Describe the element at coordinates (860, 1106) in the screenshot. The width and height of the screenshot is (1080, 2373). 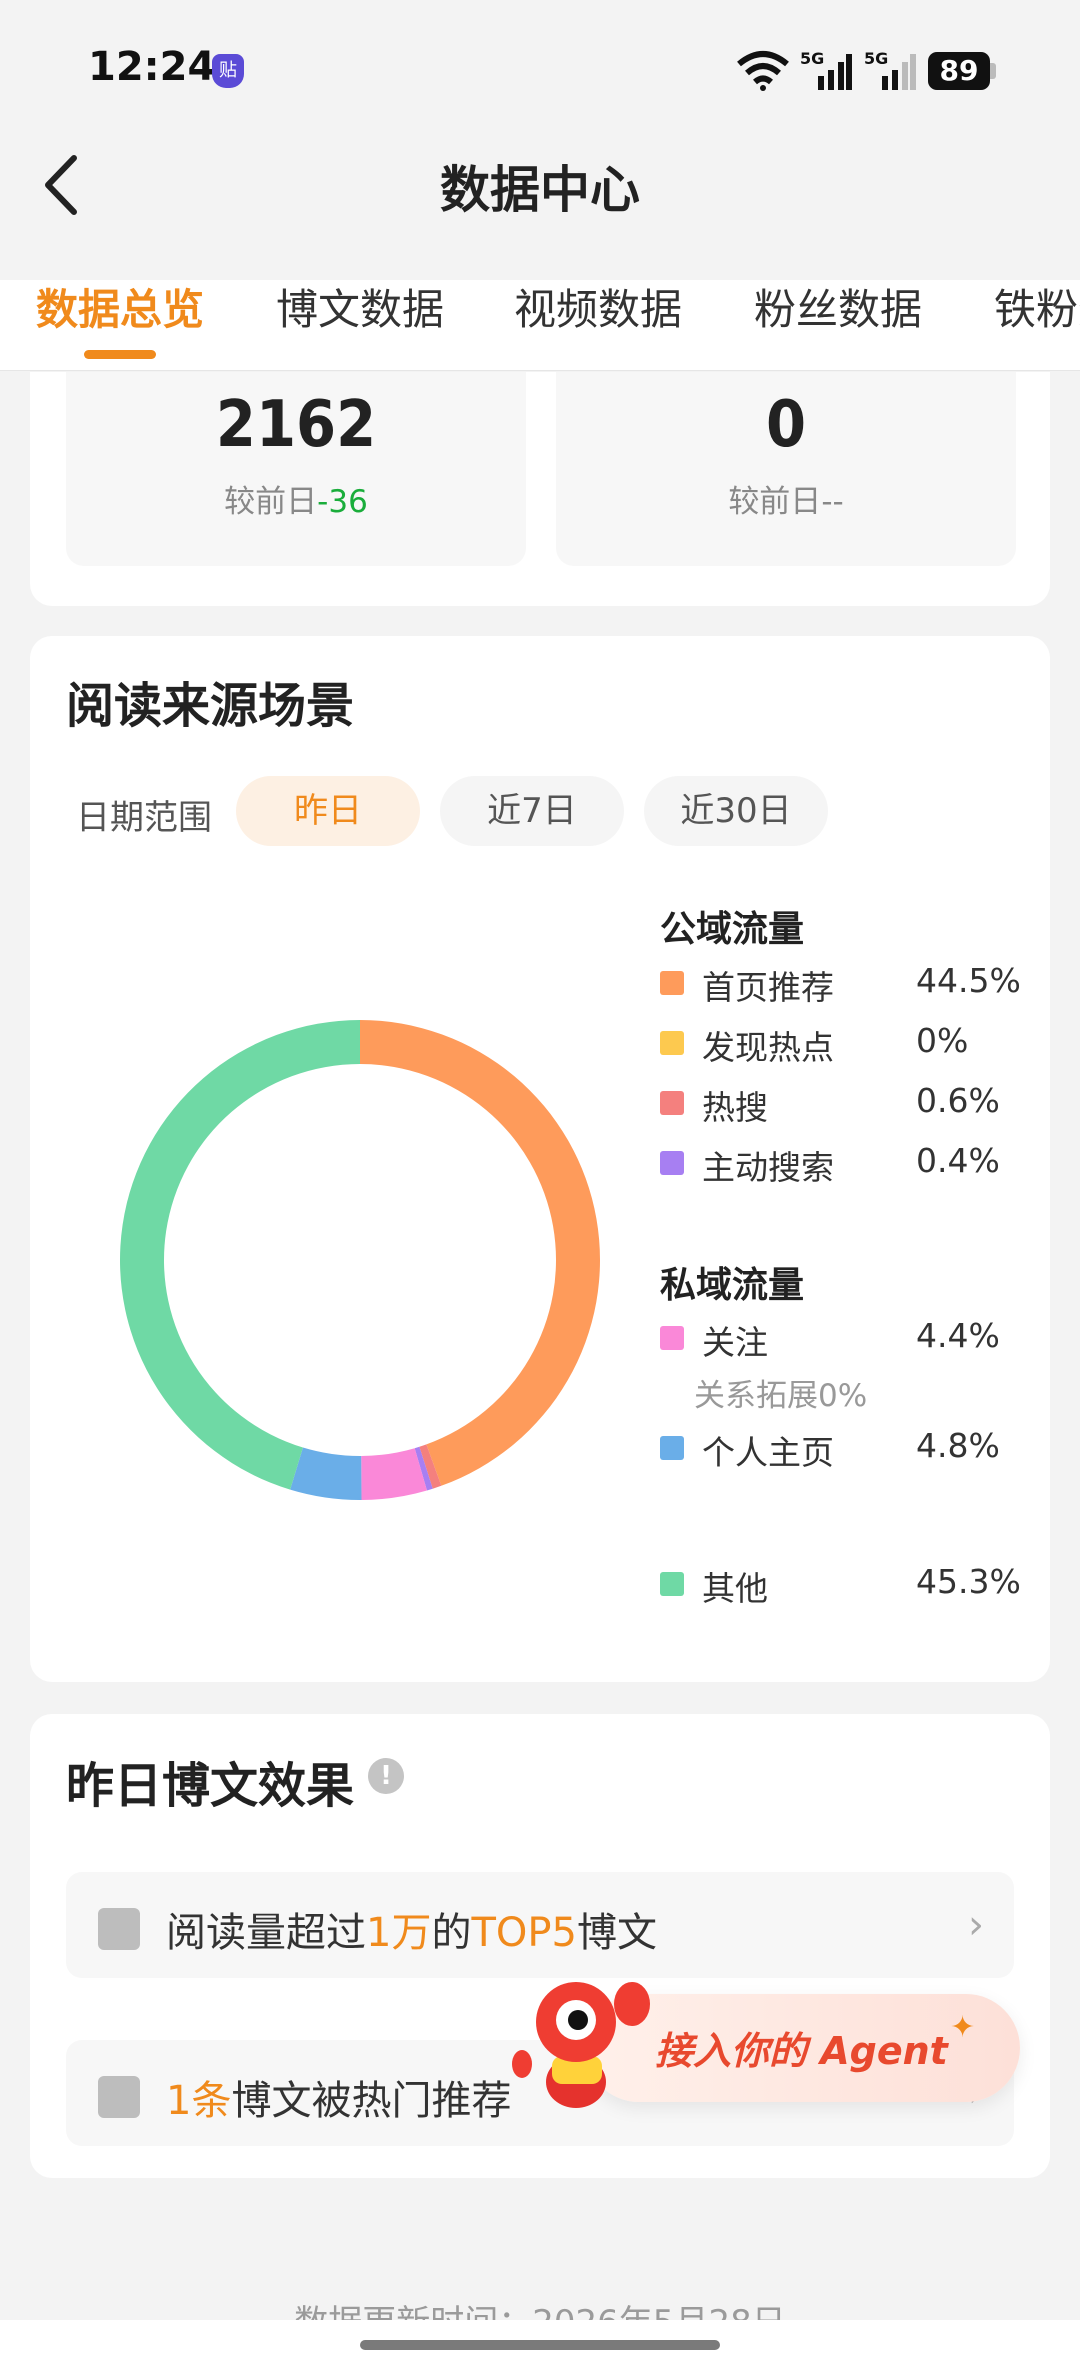
I see `legend-item: 热搜 0.6%` at that location.